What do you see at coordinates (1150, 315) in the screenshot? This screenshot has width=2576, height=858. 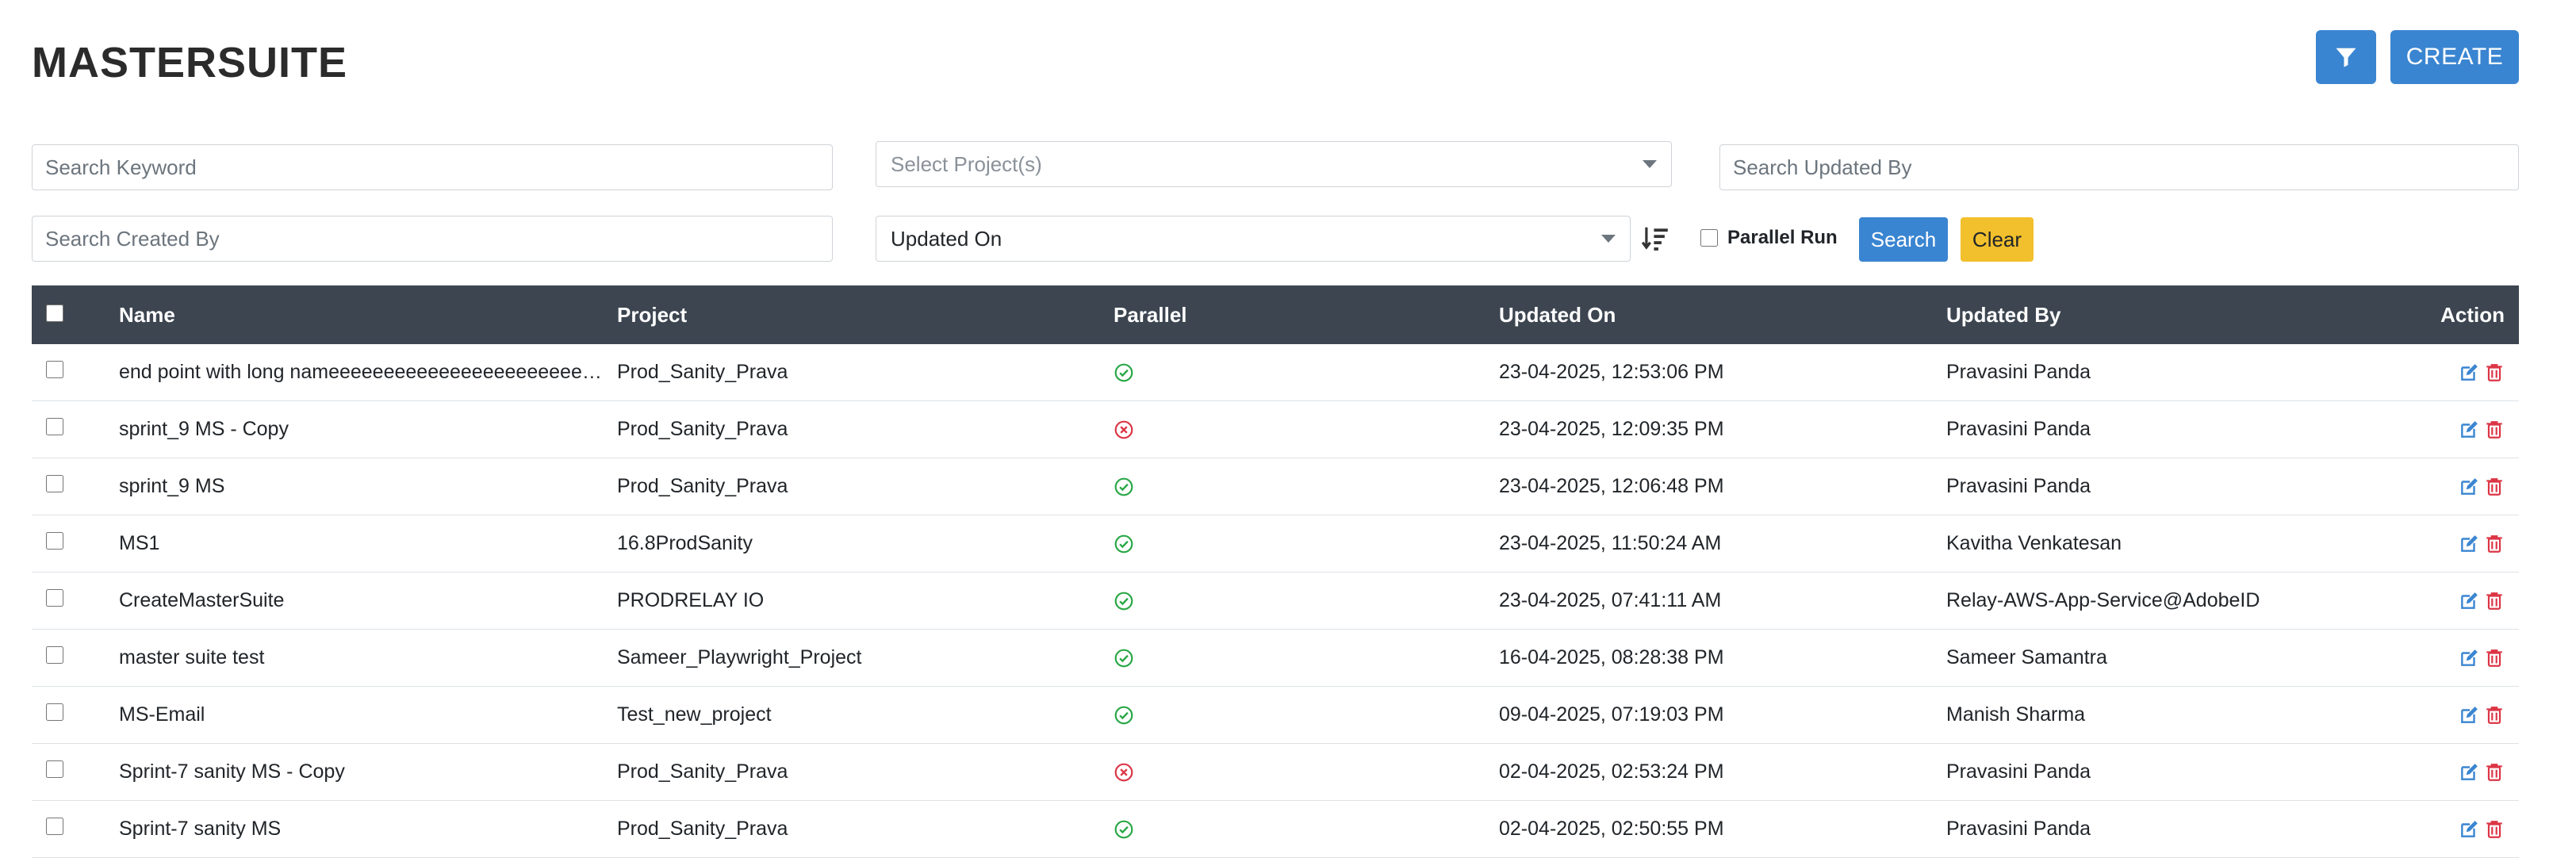 I see `column-header-parallel: Parallel` at bounding box center [1150, 315].